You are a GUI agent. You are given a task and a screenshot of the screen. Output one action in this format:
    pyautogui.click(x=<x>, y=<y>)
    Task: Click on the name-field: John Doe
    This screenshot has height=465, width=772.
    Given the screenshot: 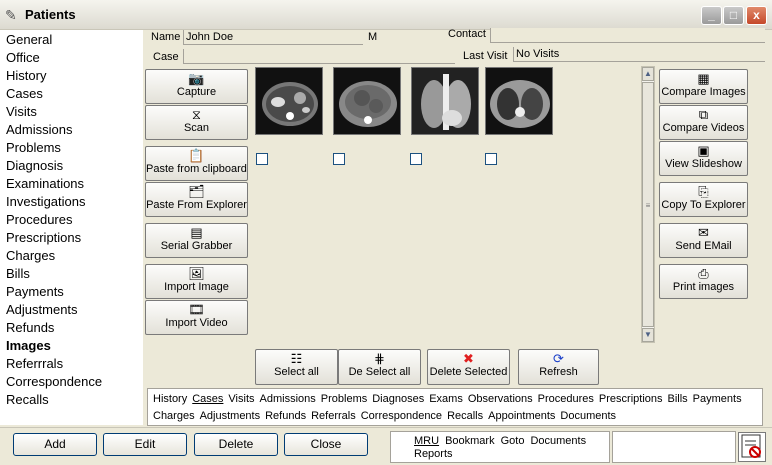 What is the action you would take?
    pyautogui.click(x=273, y=37)
    